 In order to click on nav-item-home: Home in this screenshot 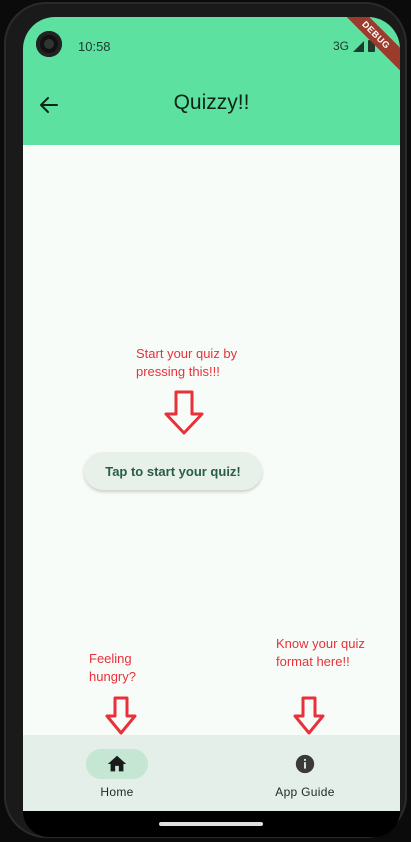, I will do `click(117, 773)`.